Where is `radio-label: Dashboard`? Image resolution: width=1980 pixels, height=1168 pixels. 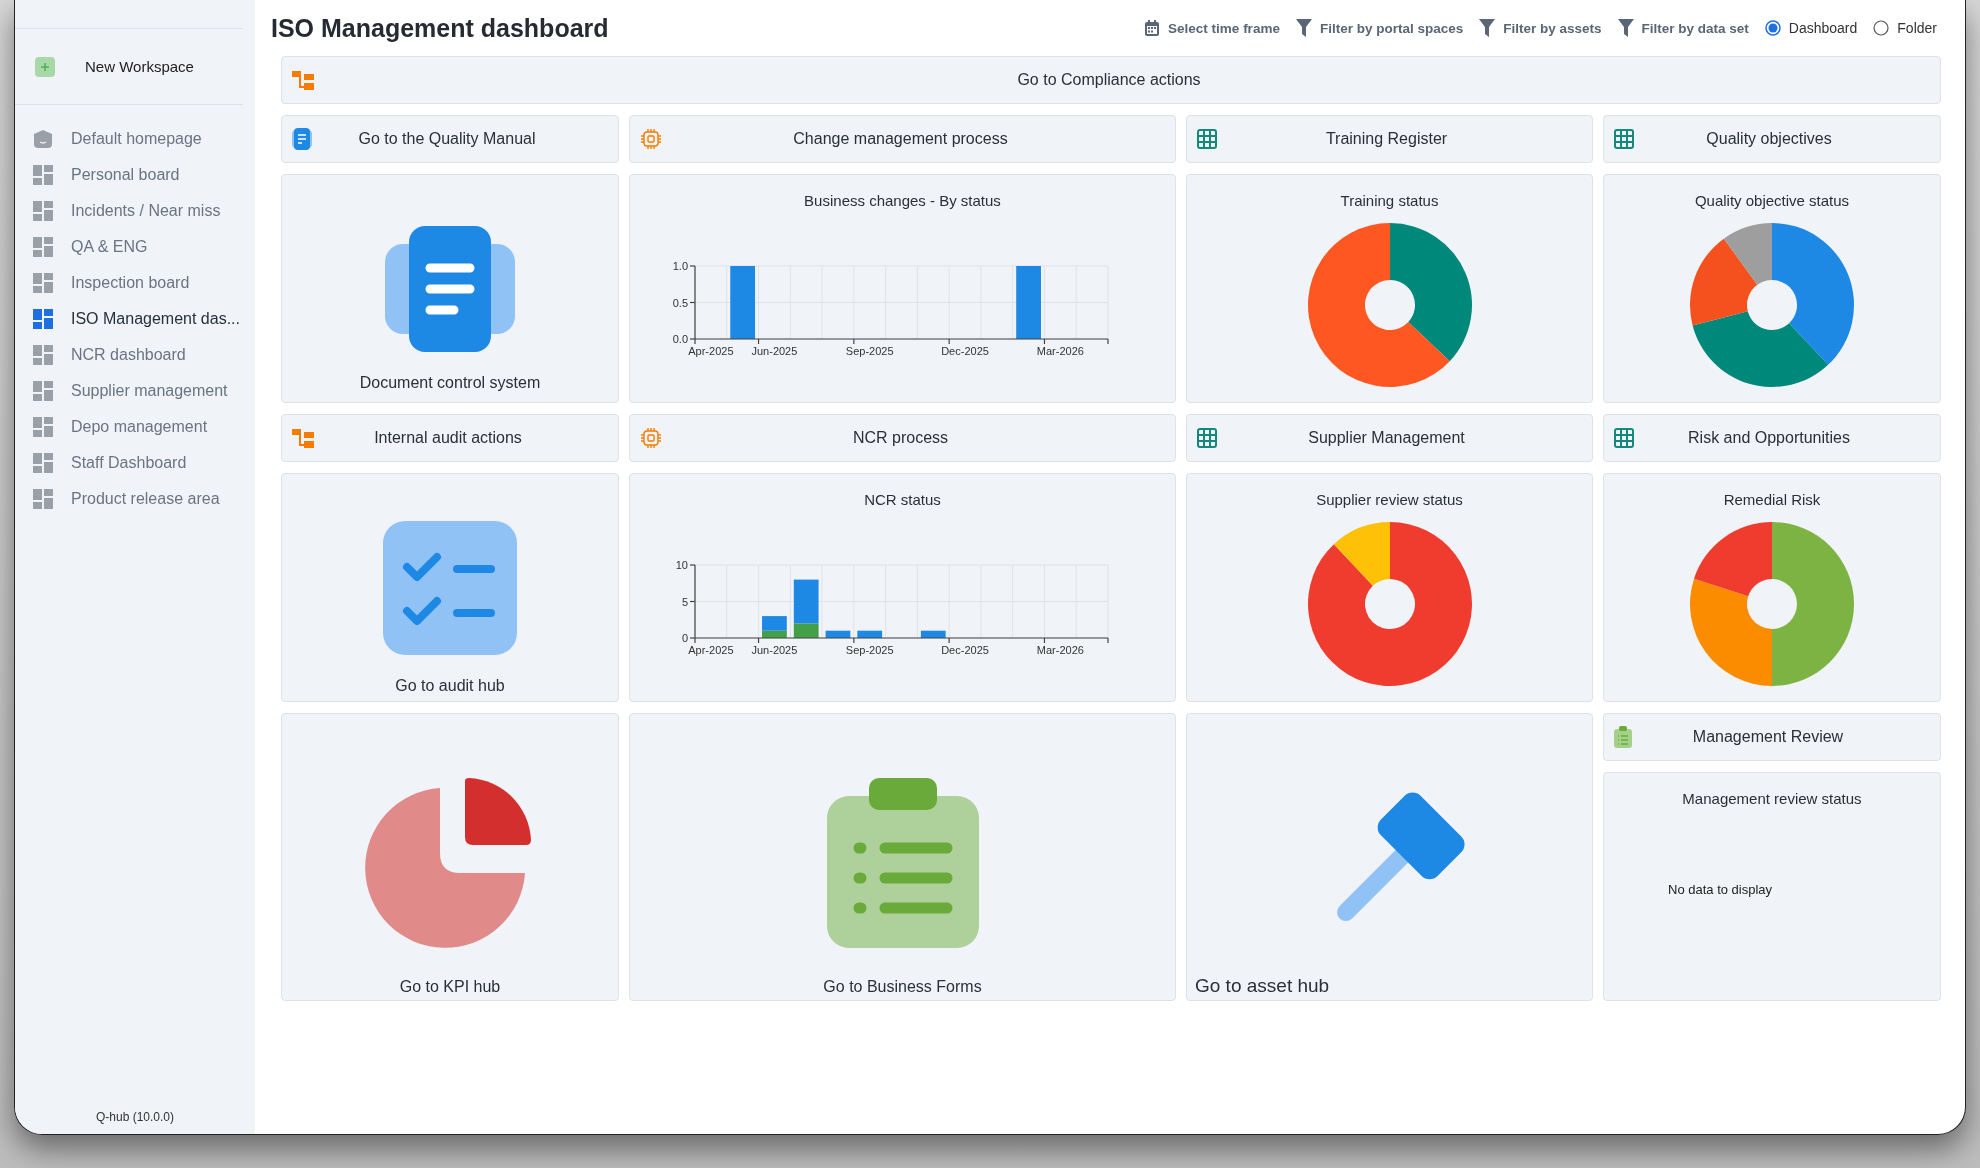
radio-label: Dashboard is located at coordinates (1823, 28).